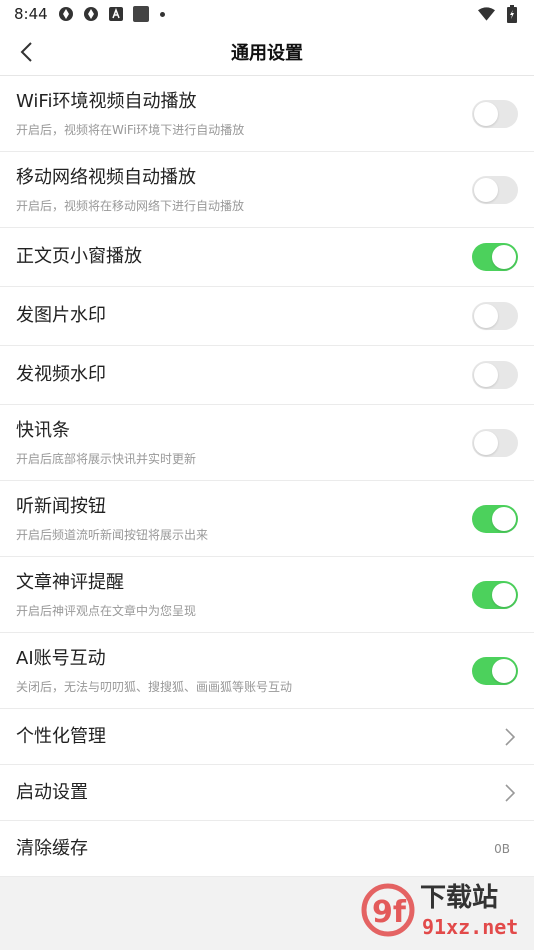  Describe the element at coordinates (61, 315) in the screenshot. I see `setting-label: 发图片水印` at that location.